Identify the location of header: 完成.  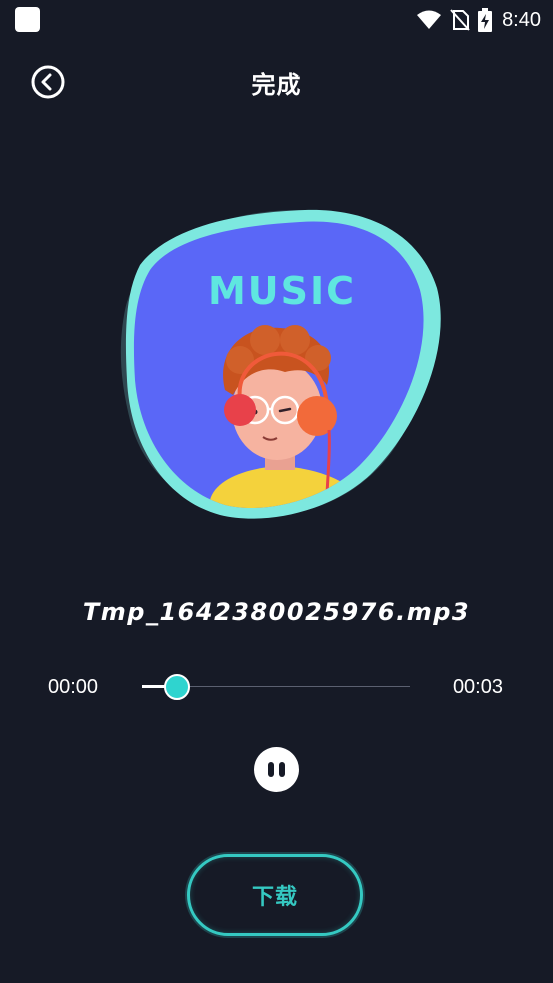
(276, 80).